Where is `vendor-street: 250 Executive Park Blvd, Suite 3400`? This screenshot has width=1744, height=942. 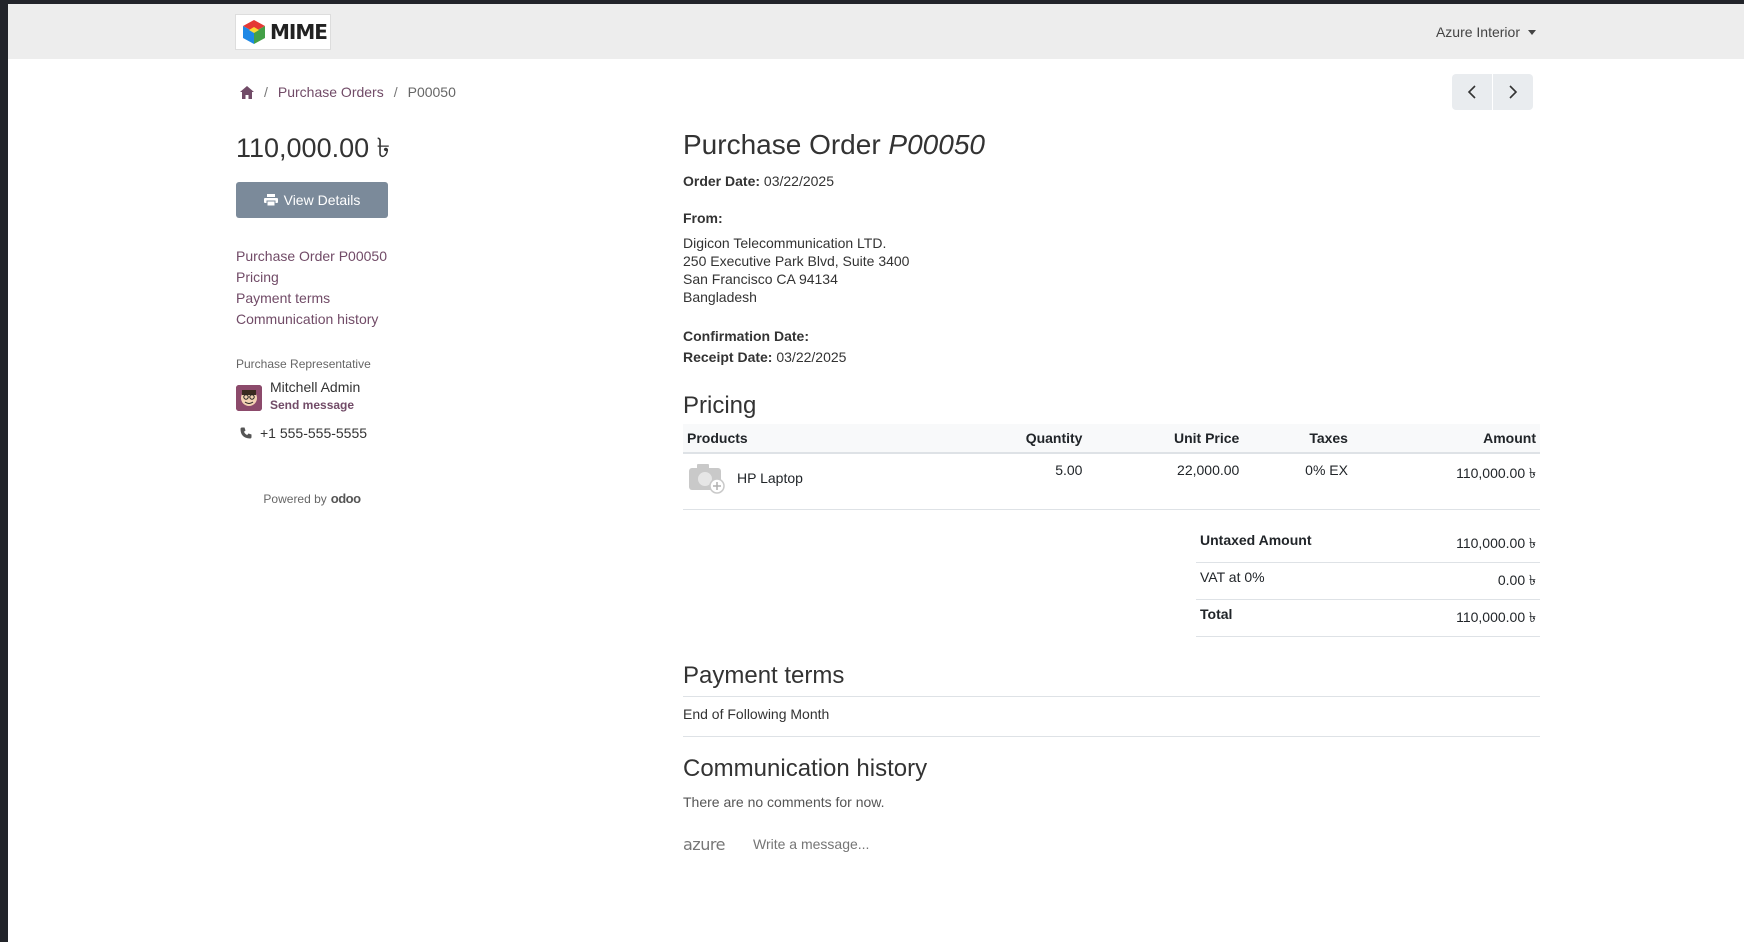 vendor-street: 250 Executive Park Blvd, Suite 3400 is located at coordinates (796, 261).